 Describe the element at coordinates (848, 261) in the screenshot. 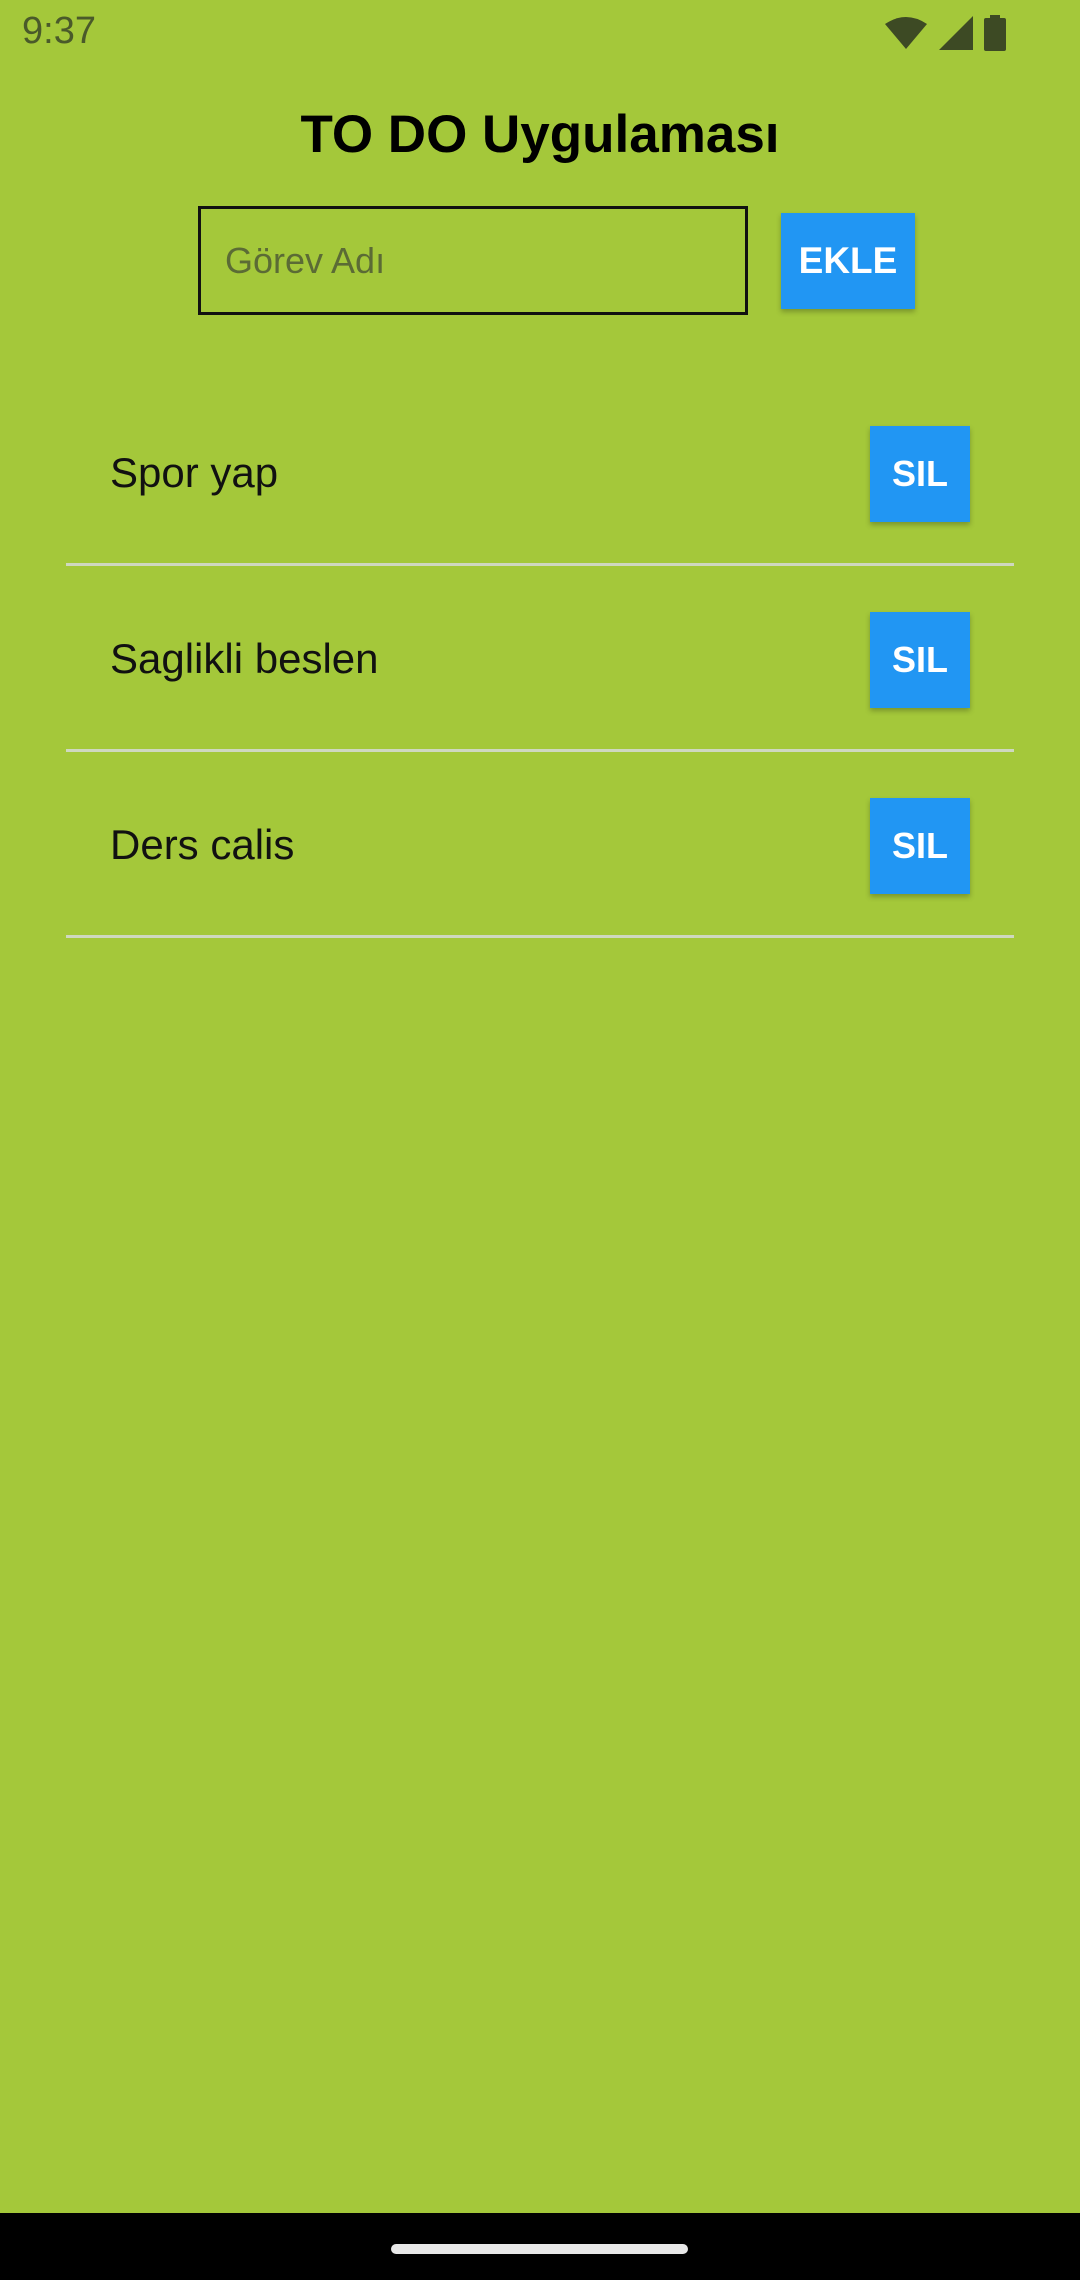

I see `add-task-button: EKLE` at that location.